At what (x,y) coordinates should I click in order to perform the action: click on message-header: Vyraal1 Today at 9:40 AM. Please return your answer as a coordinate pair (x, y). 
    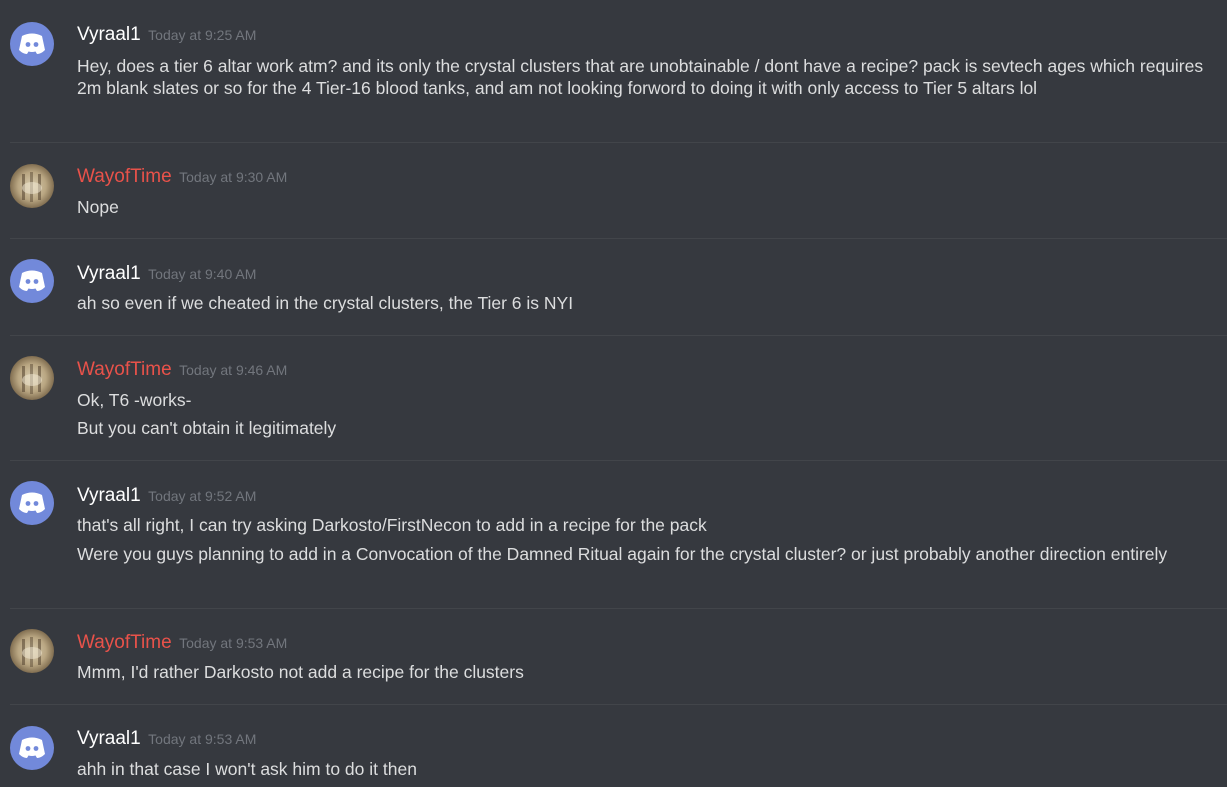
    Looking at the image, I should click on (166, 274).